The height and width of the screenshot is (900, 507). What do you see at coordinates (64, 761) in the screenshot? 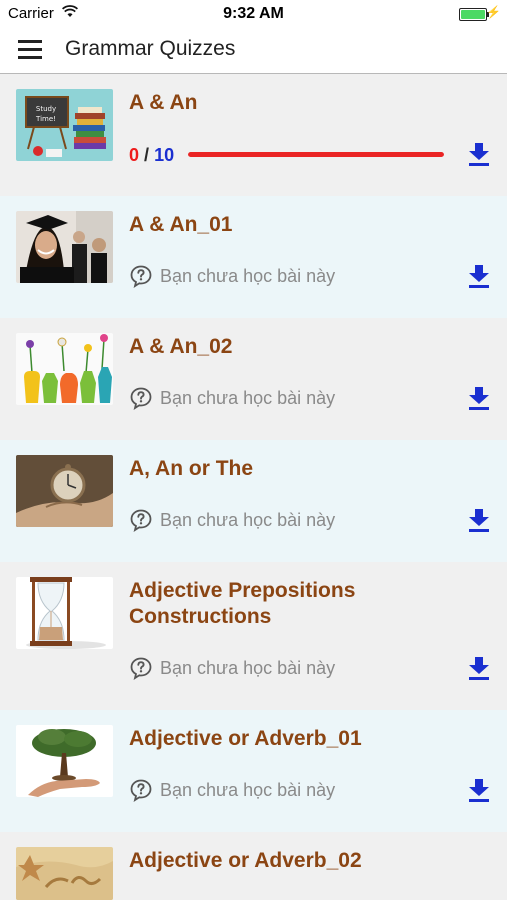
I see `lesson-thumbnail-tree-hand` at bounding box center [64, 761].